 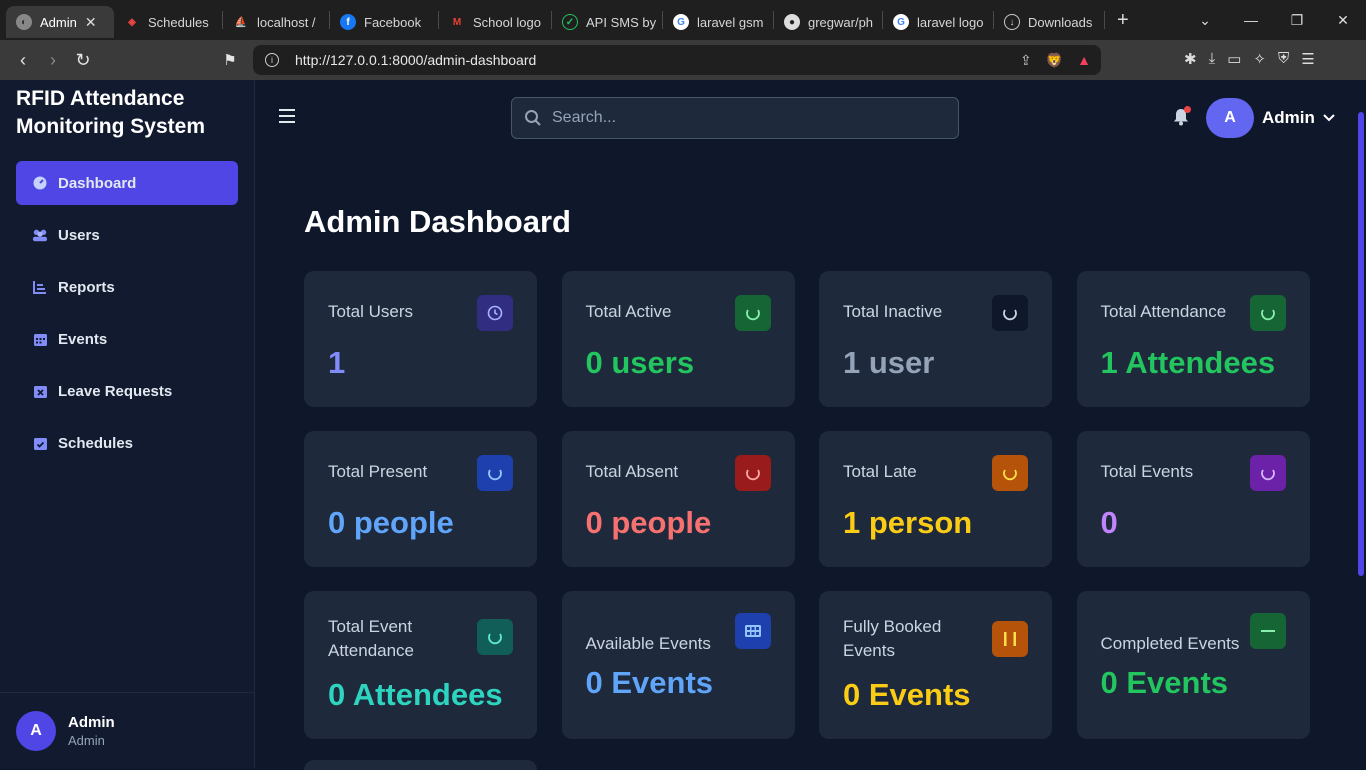 What do you see at coordinates (1123, 20) in the screenshot?
I see `new-tab-icon: +` at bounding box center [1123, 20].